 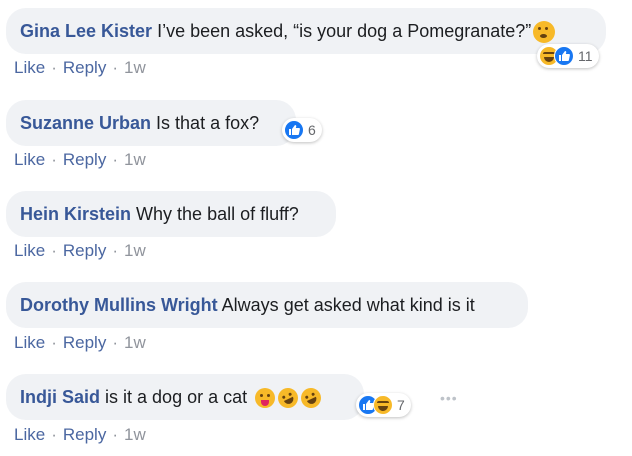 I want to click on reaction-summary: 11, so click(x=568, y=56).